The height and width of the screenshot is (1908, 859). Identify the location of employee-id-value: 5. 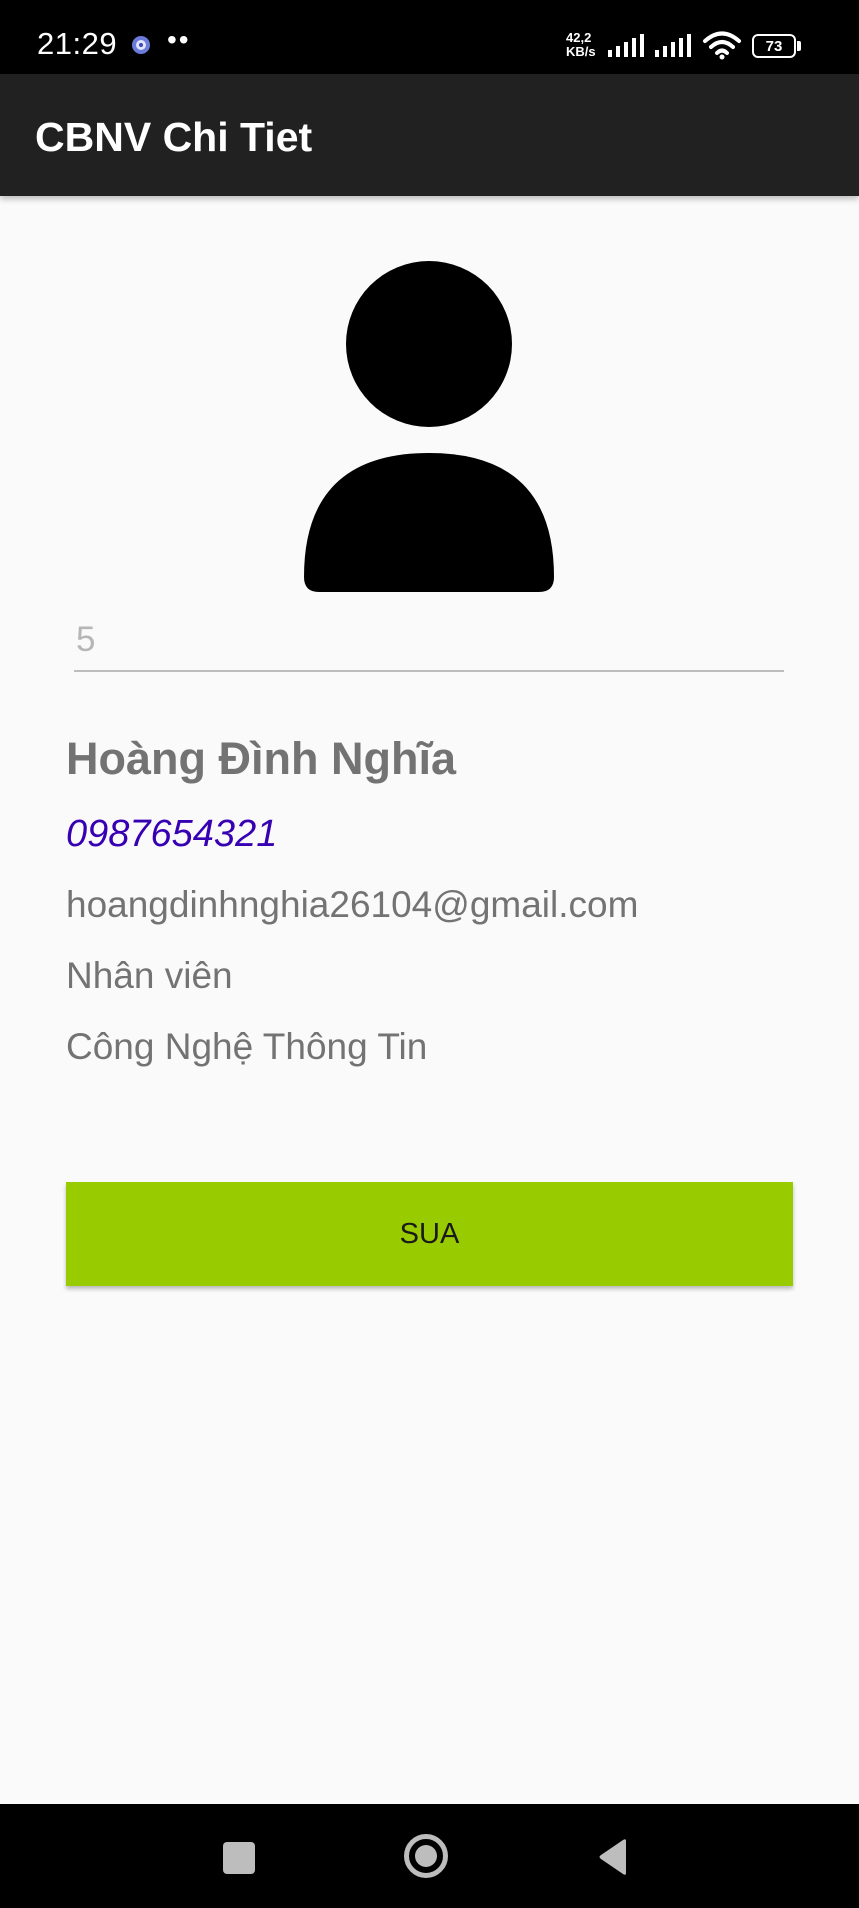
(86, 639).